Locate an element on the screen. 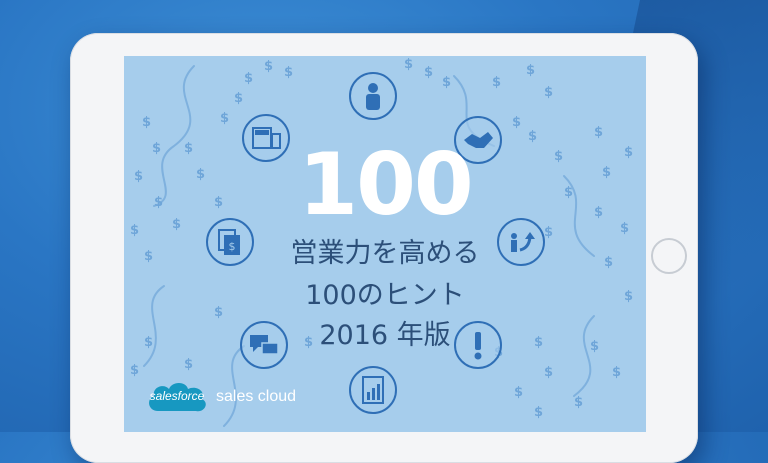  product-name: sales cloud is located at coordinates (256, 396).